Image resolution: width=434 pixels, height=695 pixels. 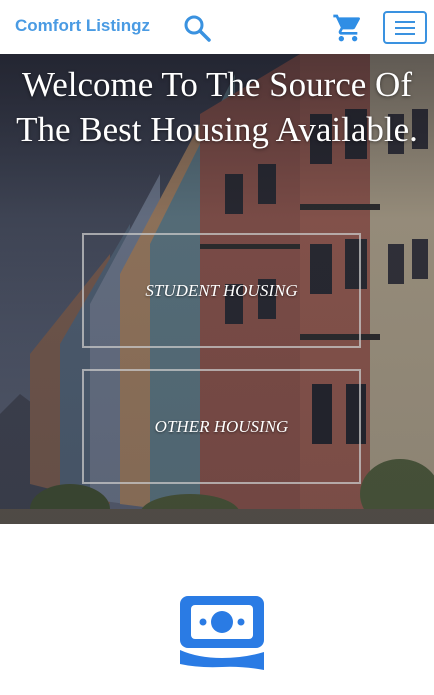 I want to click on cart-icon, so click(x=347, y=28).